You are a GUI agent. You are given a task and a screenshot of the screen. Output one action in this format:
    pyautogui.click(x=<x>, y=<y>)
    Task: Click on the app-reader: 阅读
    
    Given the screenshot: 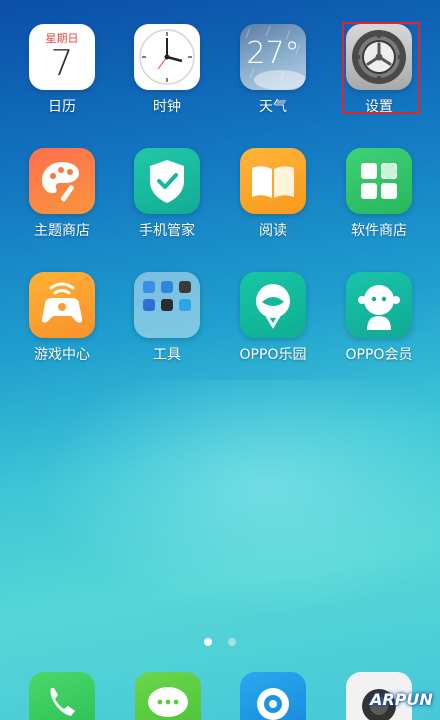 What is the action you would take?
    pyautogui.click(x=273, y=194)
    